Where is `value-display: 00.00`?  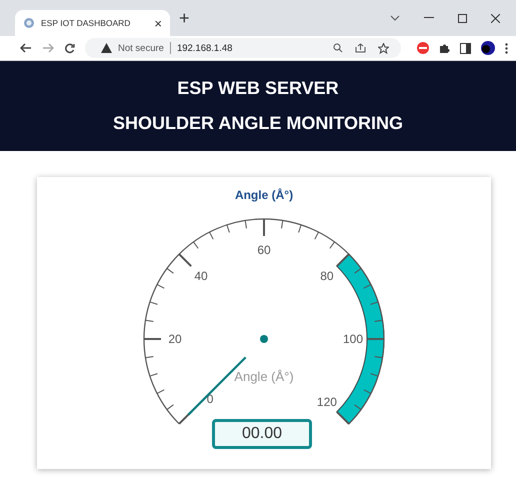
value-display: 00.00 is located at coordinates (262, 434).